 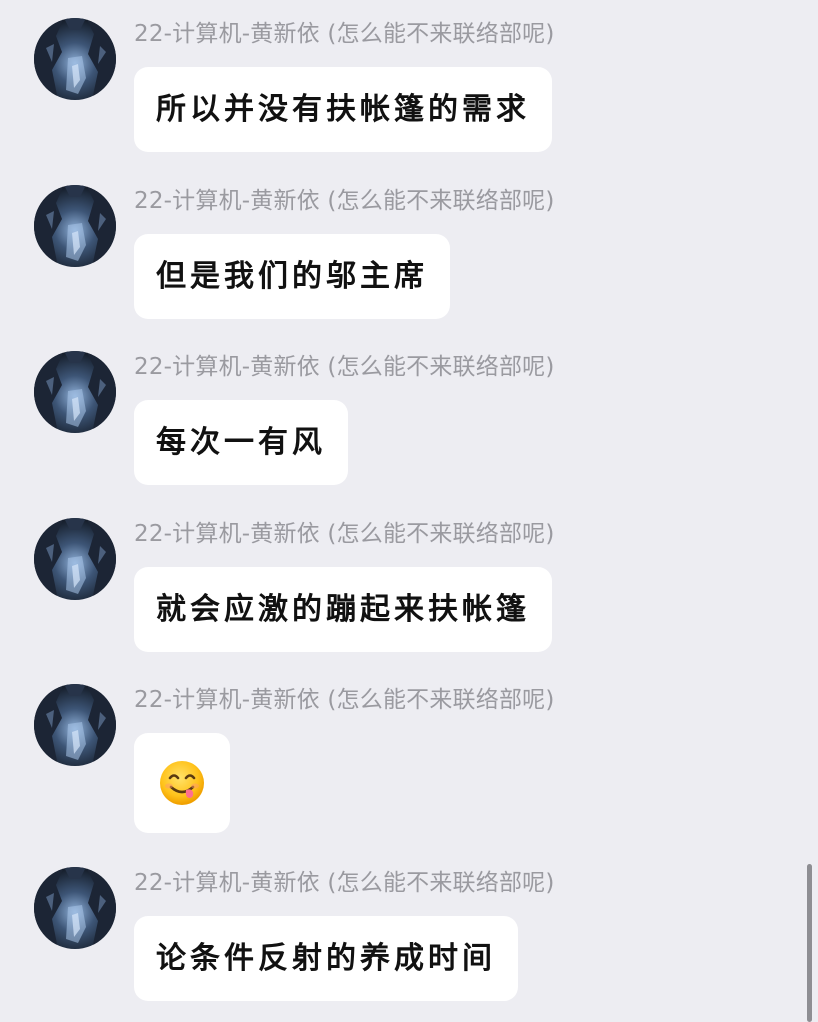 I want to click on message-bubble: 每次一有风, so click(x=241, y=442).